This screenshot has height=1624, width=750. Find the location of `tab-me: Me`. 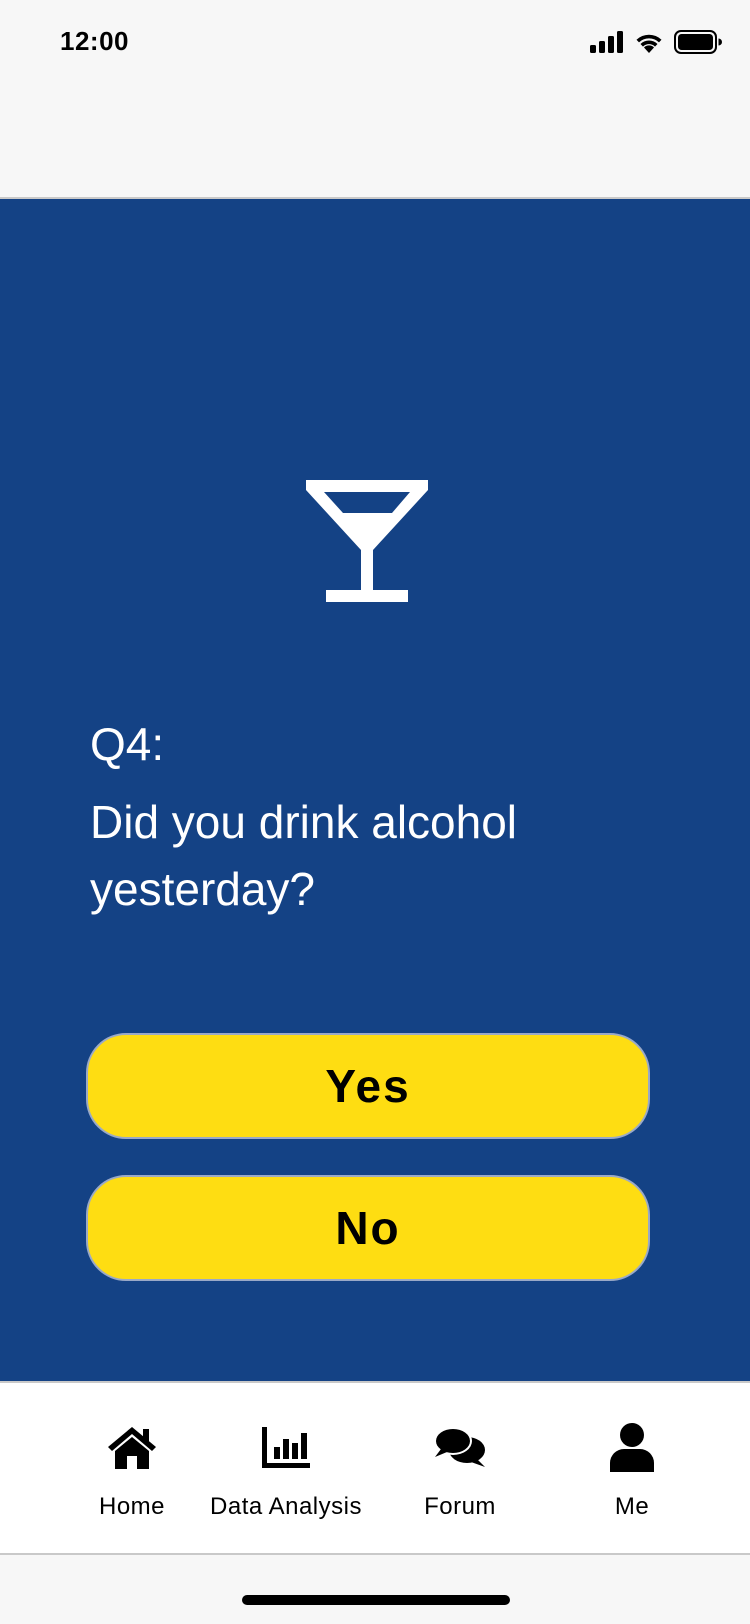

tab-me: Me is located at coordinates (632, 1468).